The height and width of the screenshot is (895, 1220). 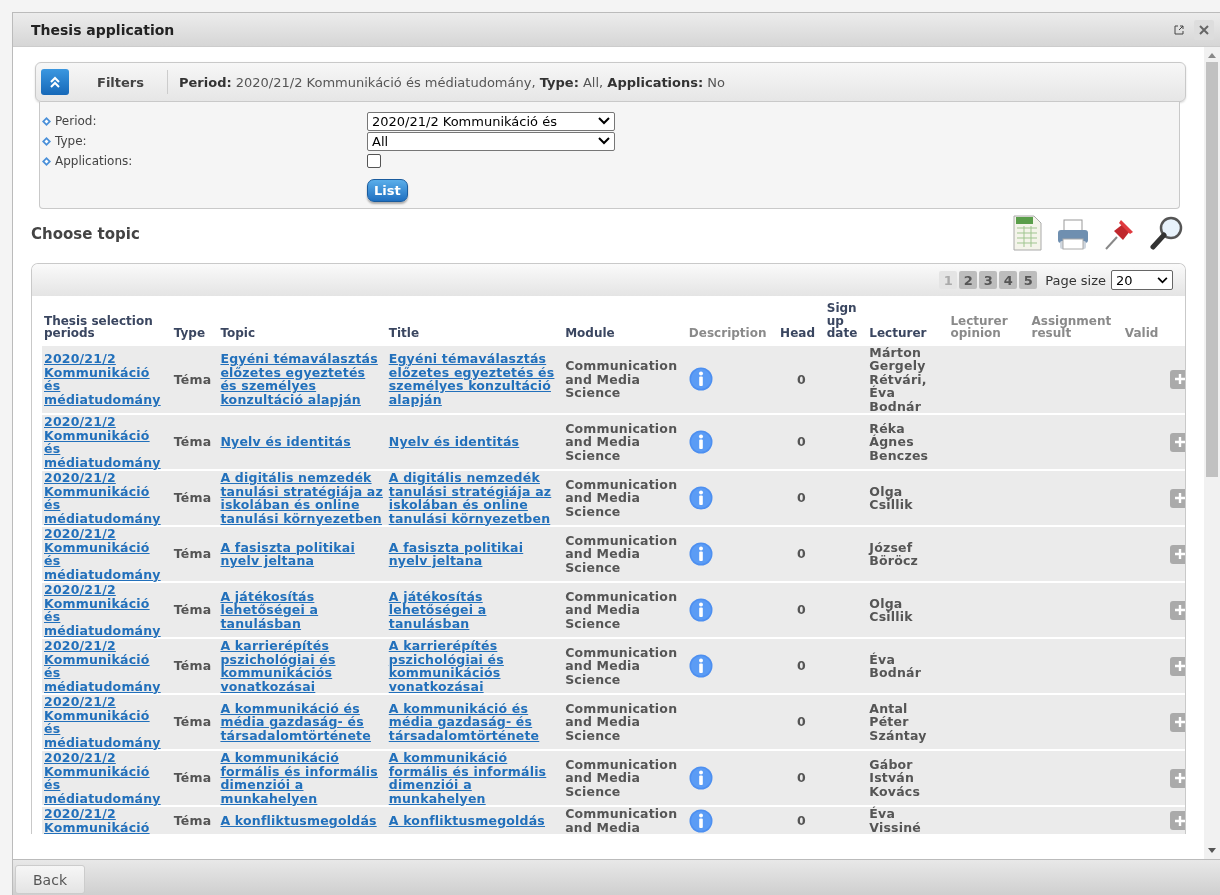 I want to click on page-size-label: Page size, so click(x=1075, y=280).